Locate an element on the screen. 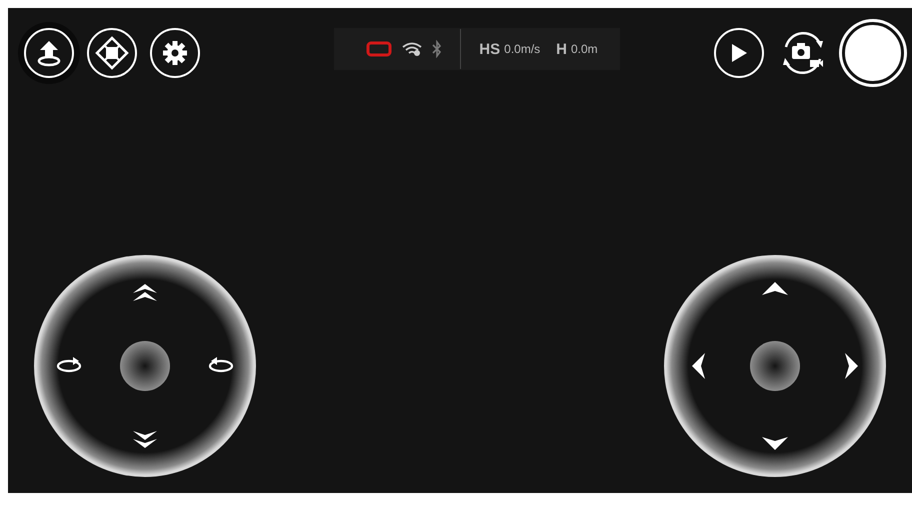 This screenshot has height=517, width=912. drone-button is located at coordinates (112, 53).